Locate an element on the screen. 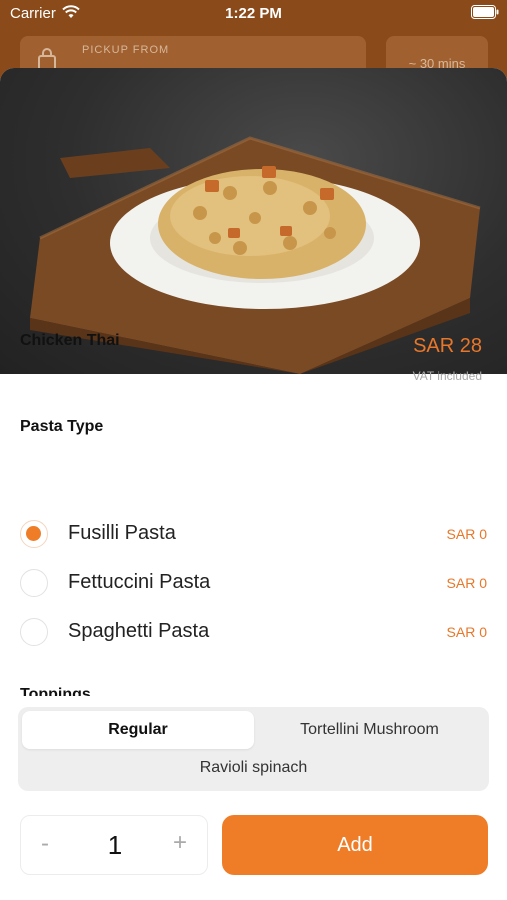  status-time: 1:22 PM is located at coordinates (253, 13).